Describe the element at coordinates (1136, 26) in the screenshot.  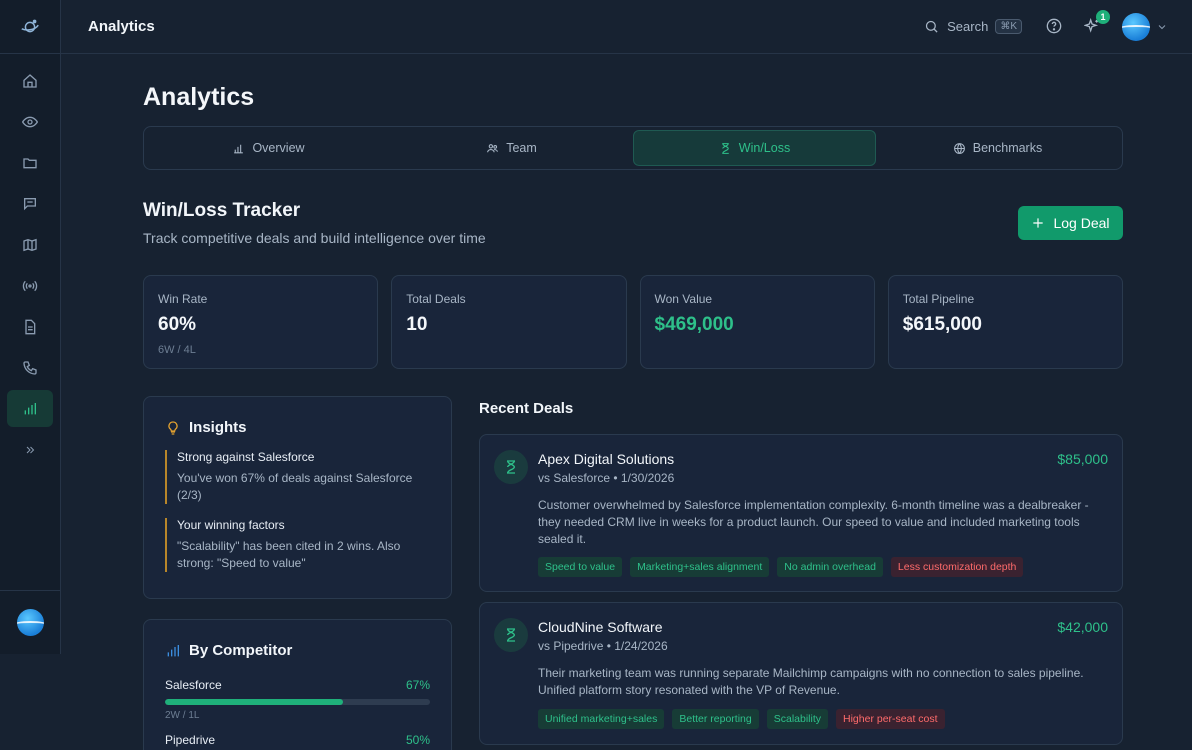
I see `user-avatar` at that location.